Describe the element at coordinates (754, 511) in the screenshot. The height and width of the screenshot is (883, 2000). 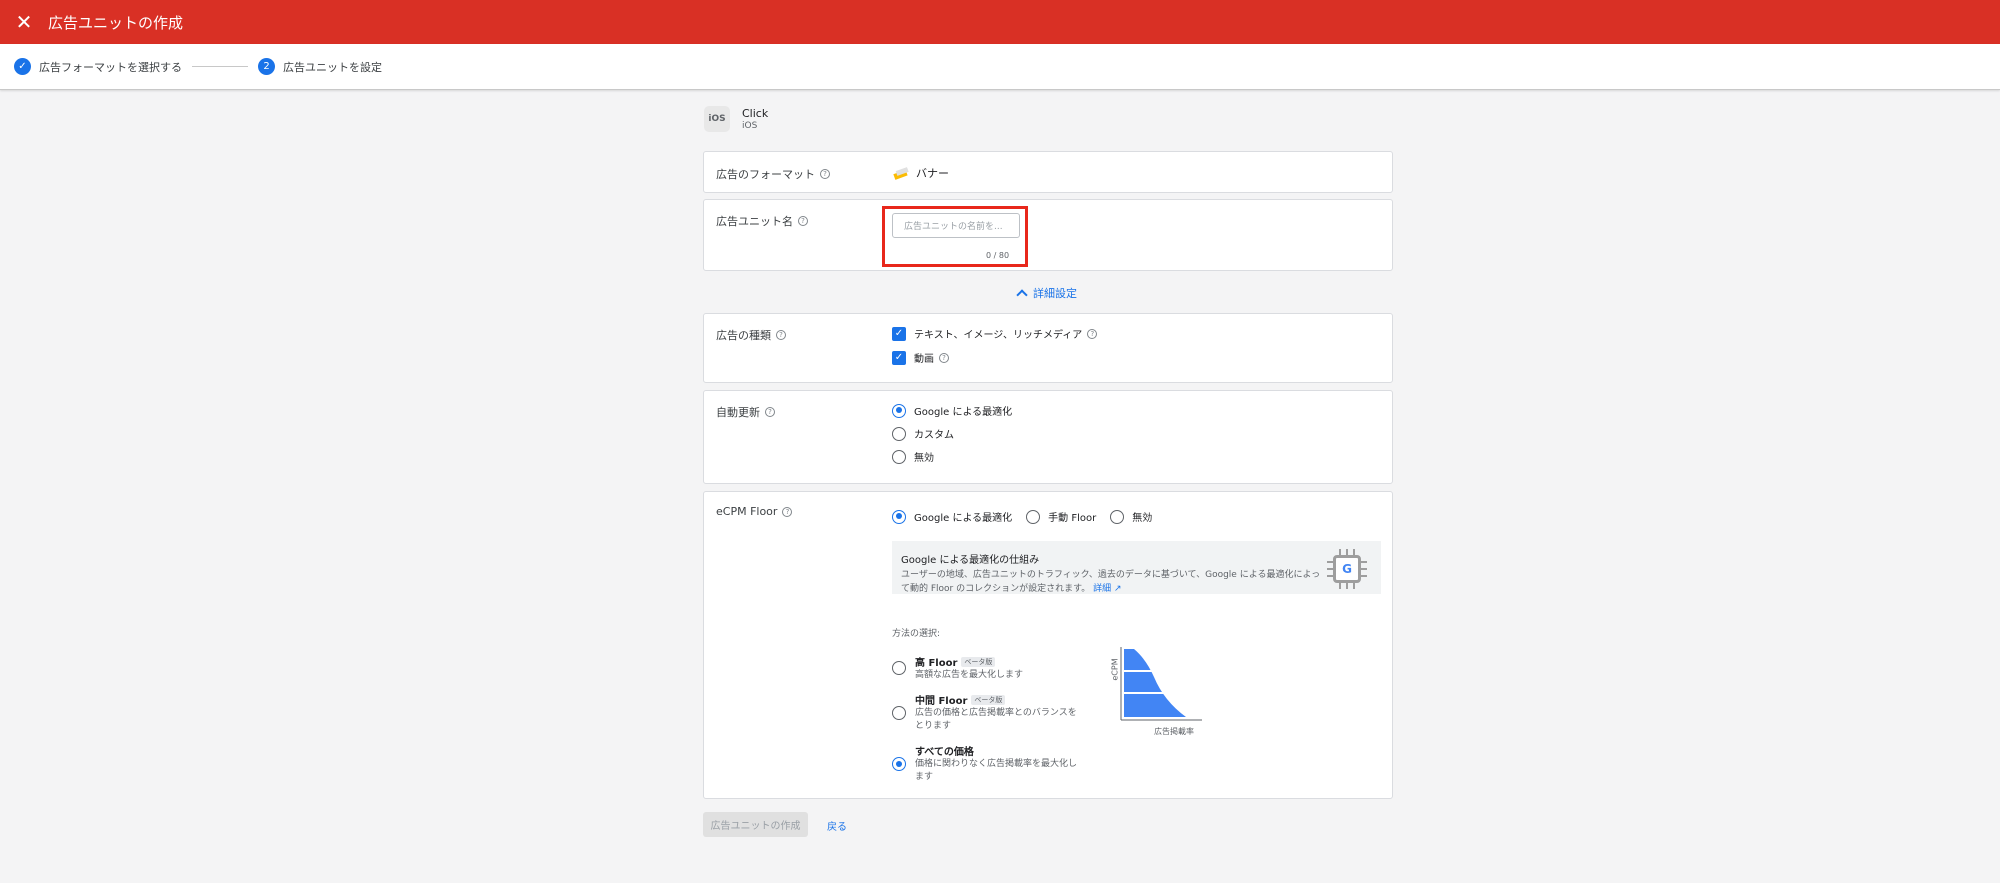
I see `ecpm-floor-label: eCPM Floor?` at that location.